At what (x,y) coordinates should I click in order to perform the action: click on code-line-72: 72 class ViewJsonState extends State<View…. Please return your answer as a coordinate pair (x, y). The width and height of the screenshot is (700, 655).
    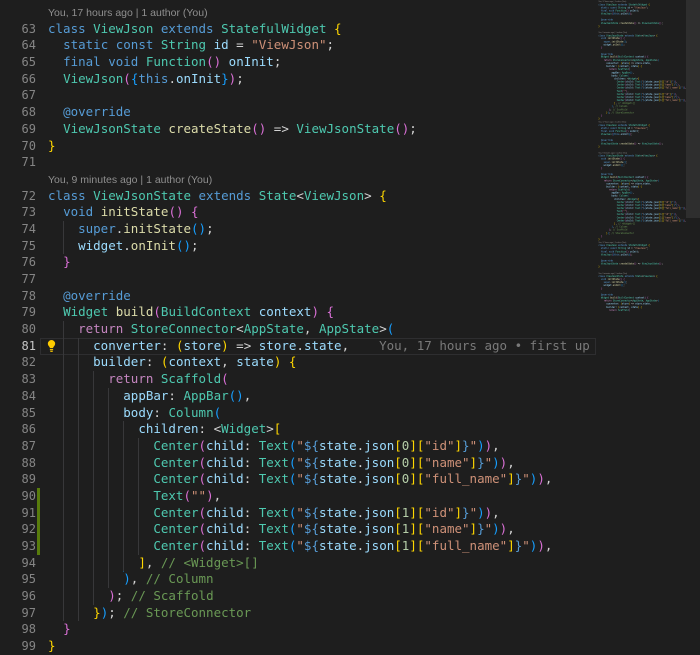
    Looking at the image, I should click on (350, 196).